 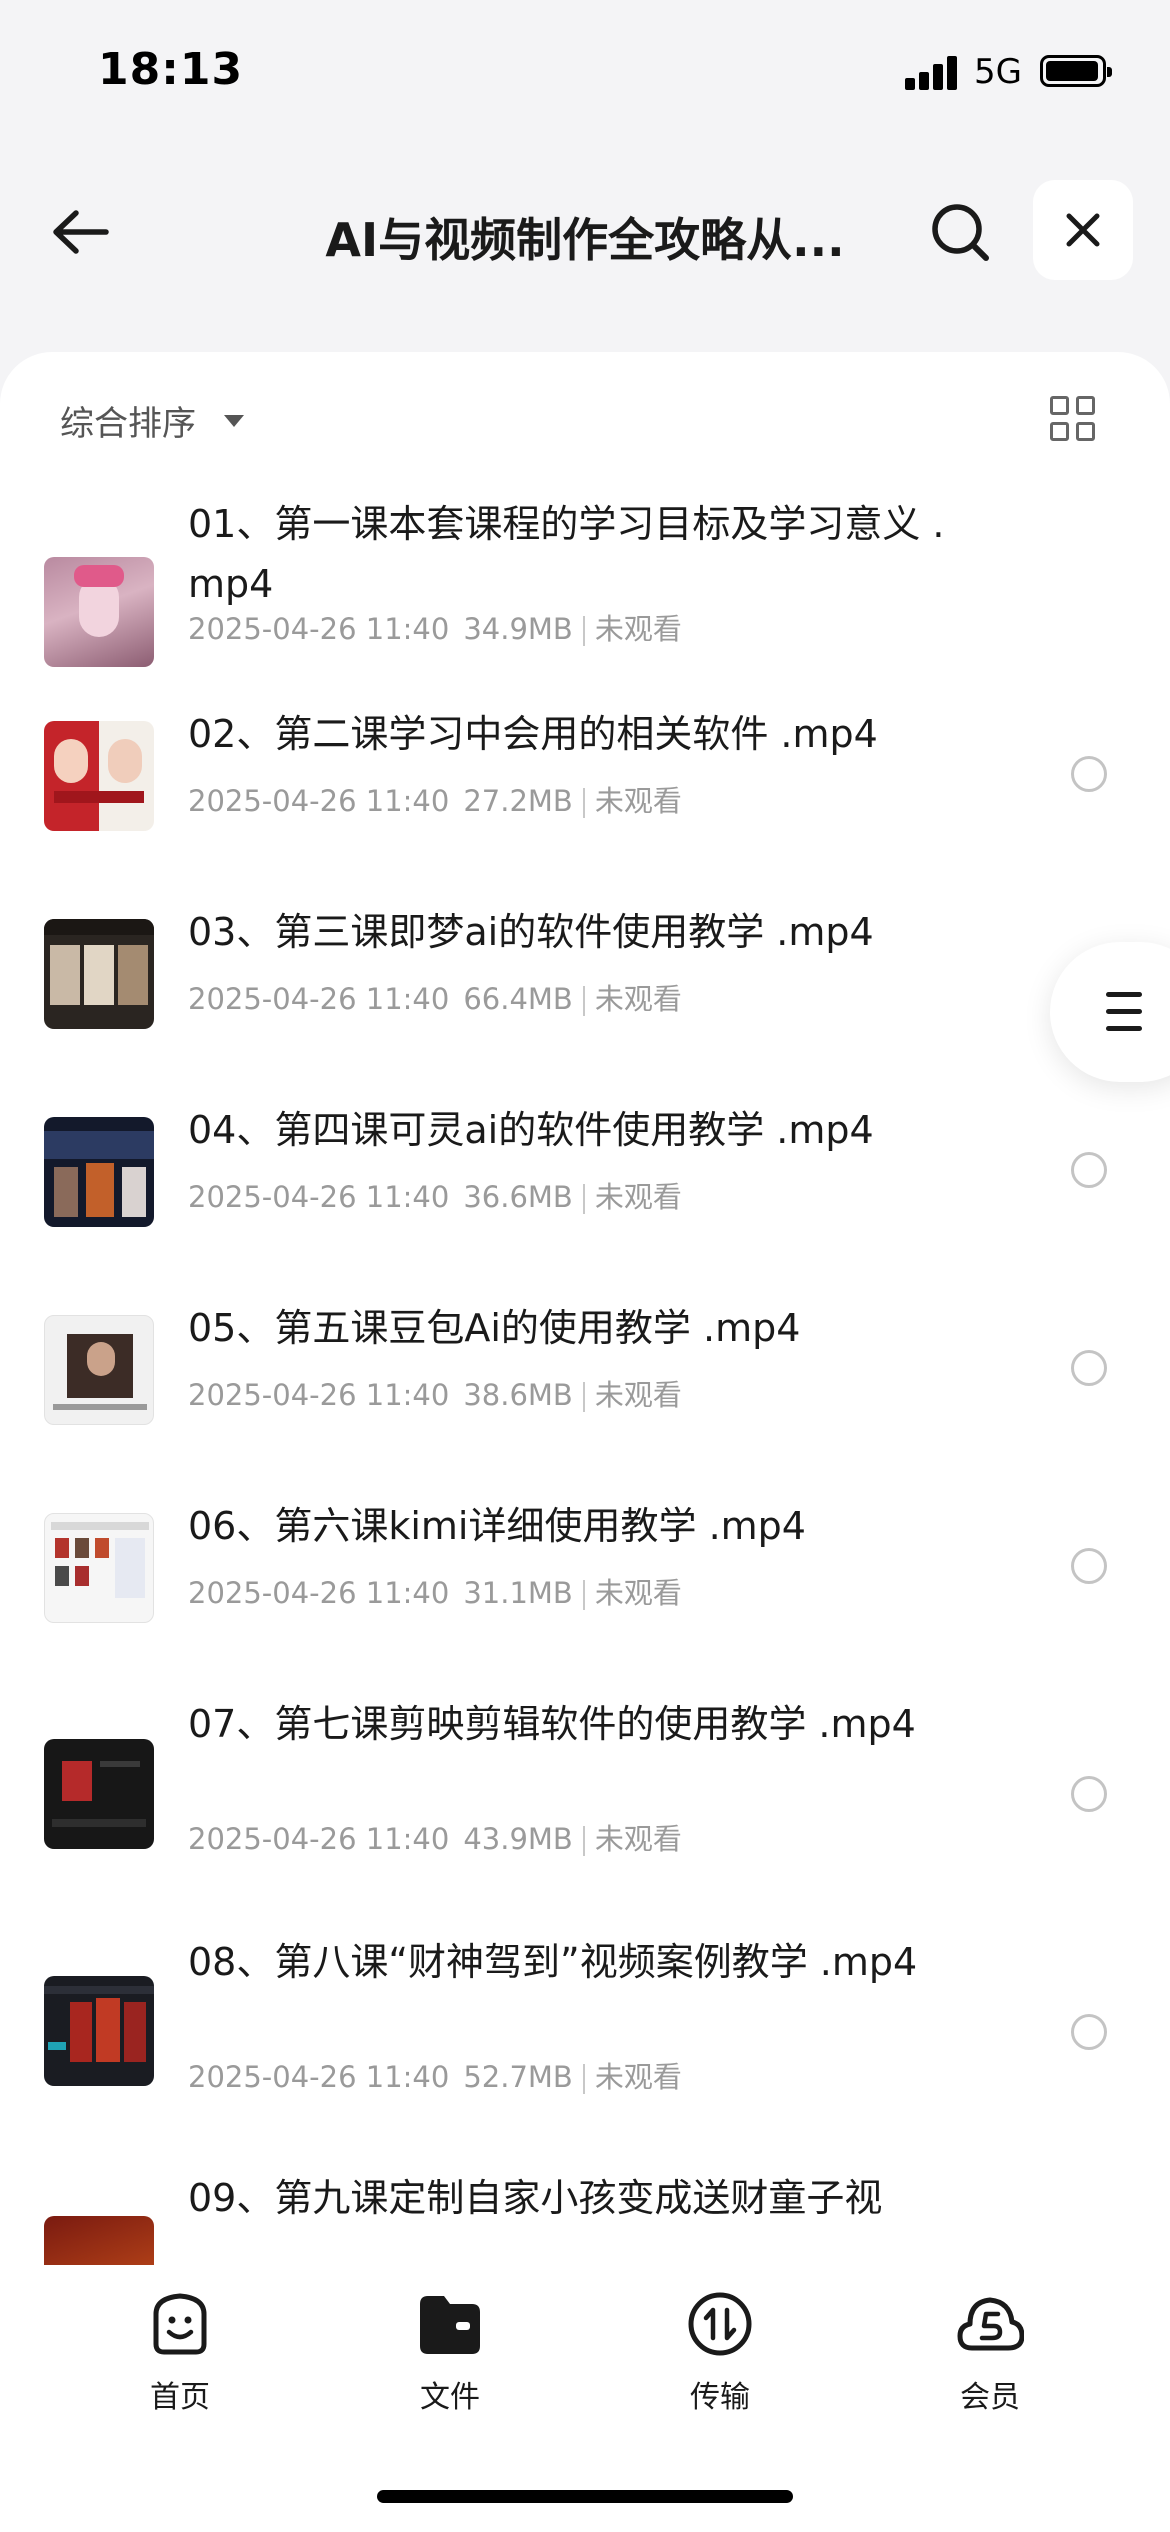 I want to click on file-name: 09、第九课定制自家小孩变成送财童子视, so click(x=535, y=2198).